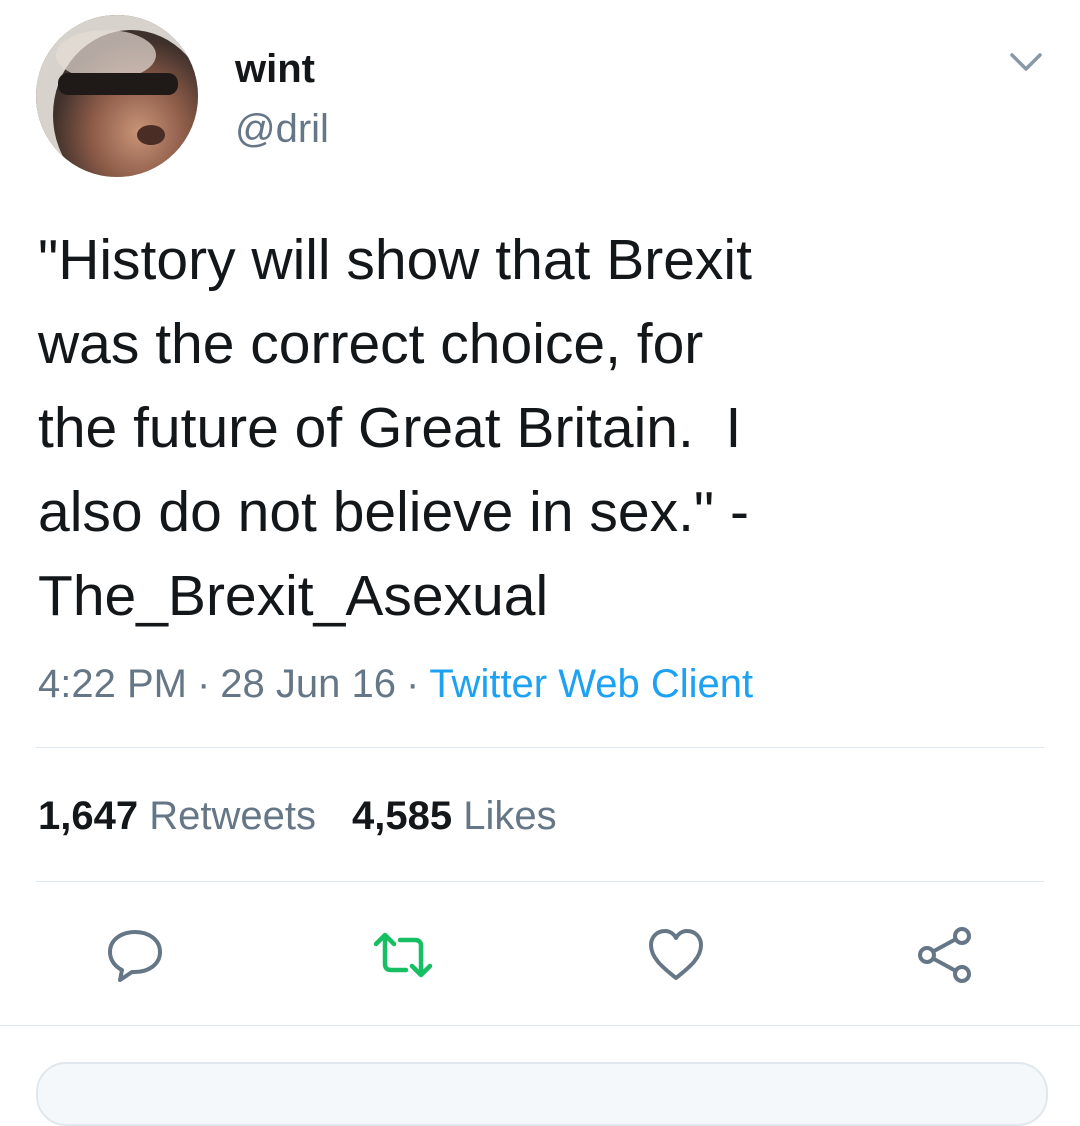 This screenshot has height=1126, width=1080. I want to click on retweets-stat: 1,647 Retweets, so click(177, 816).